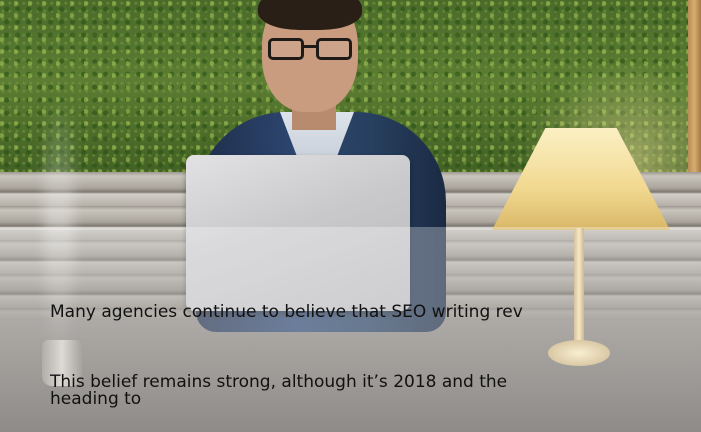 This screenshot has height=432, width=701. What do you see at coordinates (311, 50) in the screenshot?
I see `glasses-icon` at bounding box center [311, 50].